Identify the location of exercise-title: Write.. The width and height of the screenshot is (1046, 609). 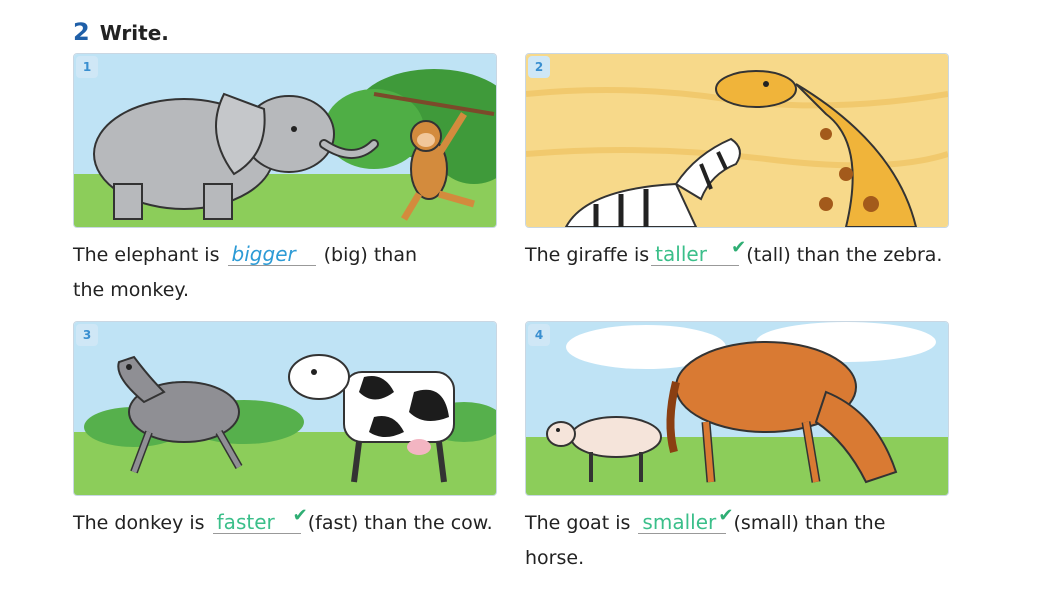
(134, 33).